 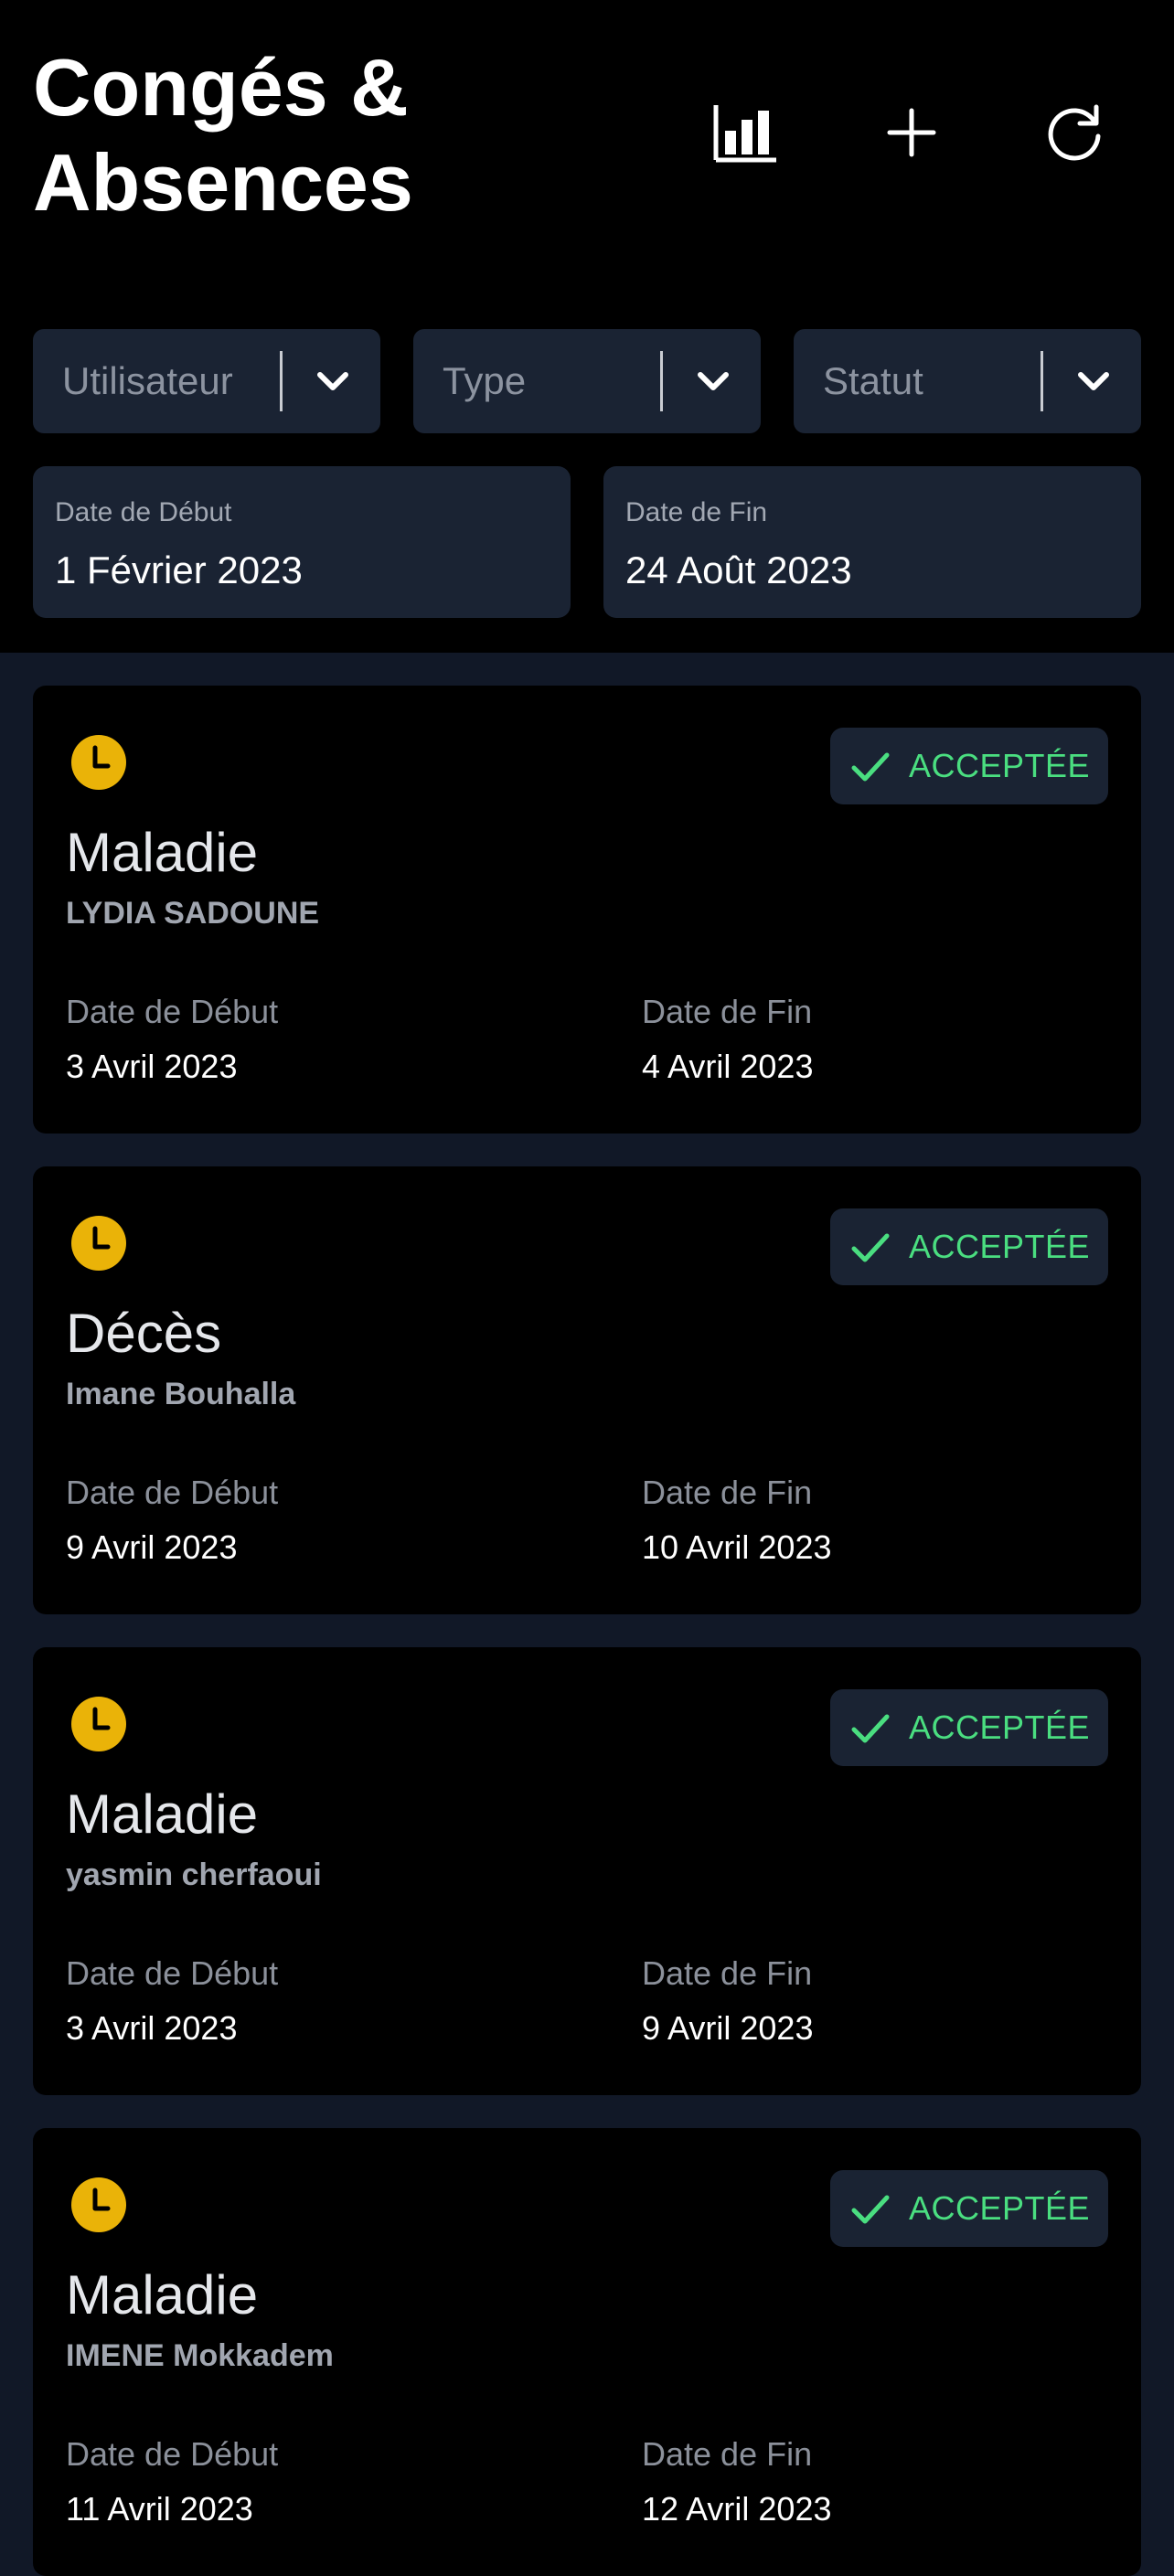 I want to click on employee-name: yasmin cherfaoui, so click(x=194, y=1874).